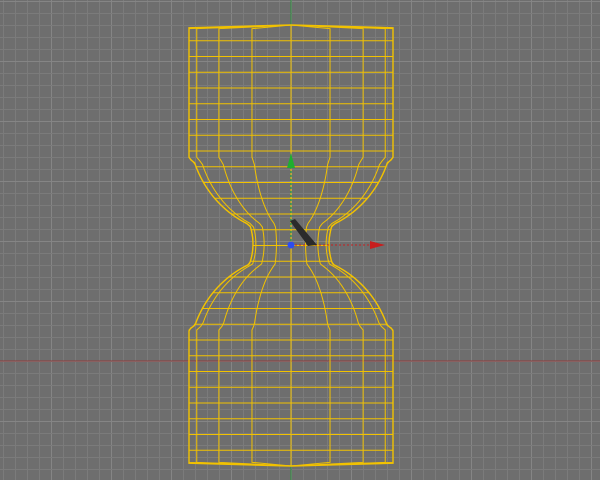 This screenshot has height=480, width=600. Describe the element at coordinates (336, 201) in the screenshot. I see `move-gizmo` at that location.